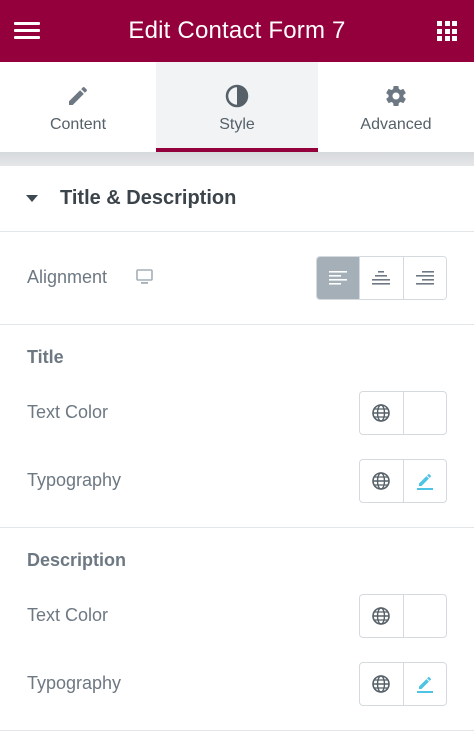  What do you see at coordinates (237, 96) in the screenshot?
I see `half-circle-icon` at bounding box center [237, 96].